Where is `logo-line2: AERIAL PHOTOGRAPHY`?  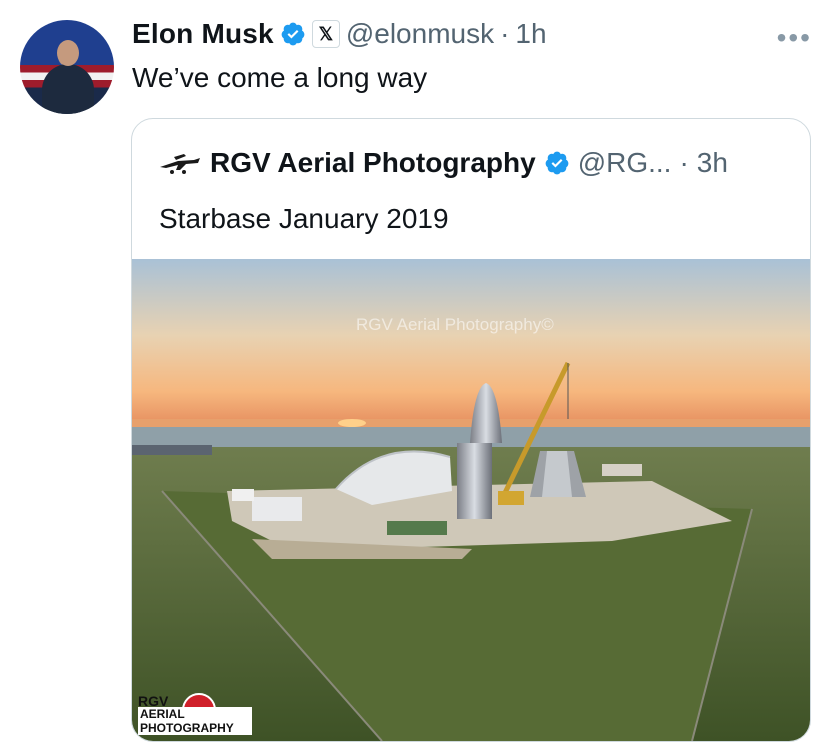
logo-line2: AERIAL PHOTOGRAPHY is located at coordinates (195, 721).